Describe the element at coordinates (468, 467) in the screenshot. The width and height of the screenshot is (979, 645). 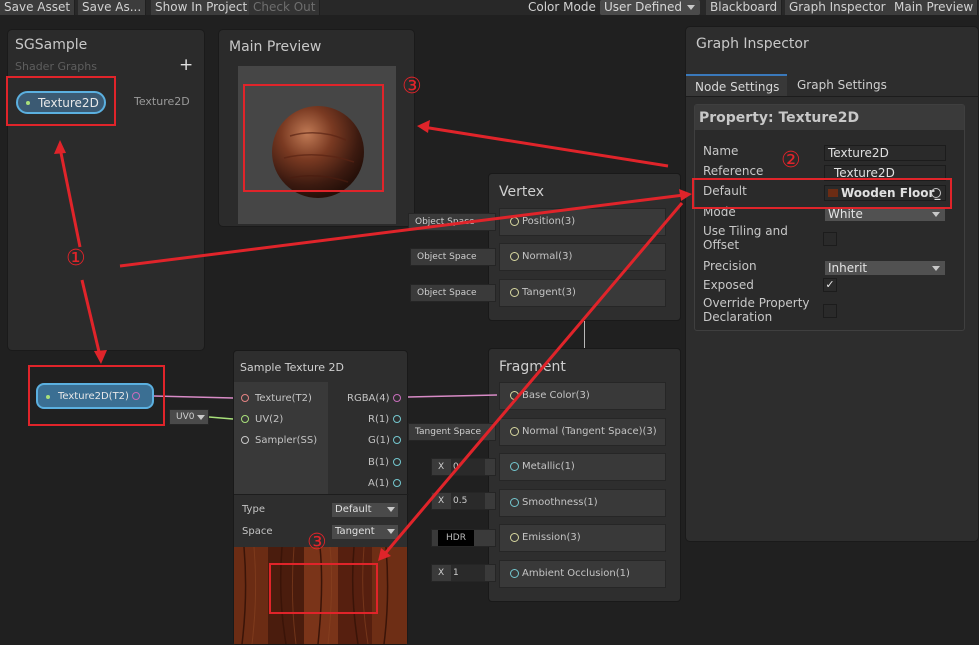
I see `metallic-value: 0` at that location.